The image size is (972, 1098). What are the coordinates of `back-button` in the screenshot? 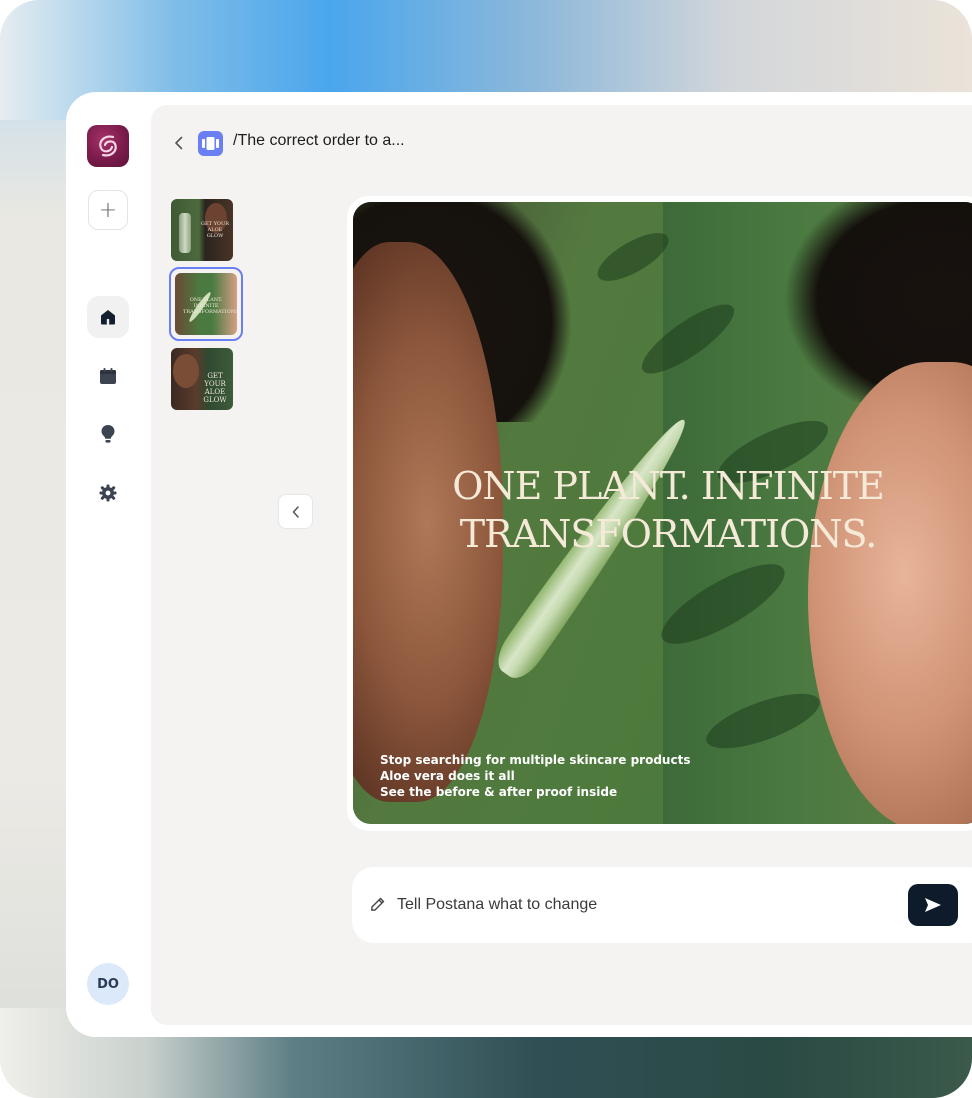 It's located at (179, 143).